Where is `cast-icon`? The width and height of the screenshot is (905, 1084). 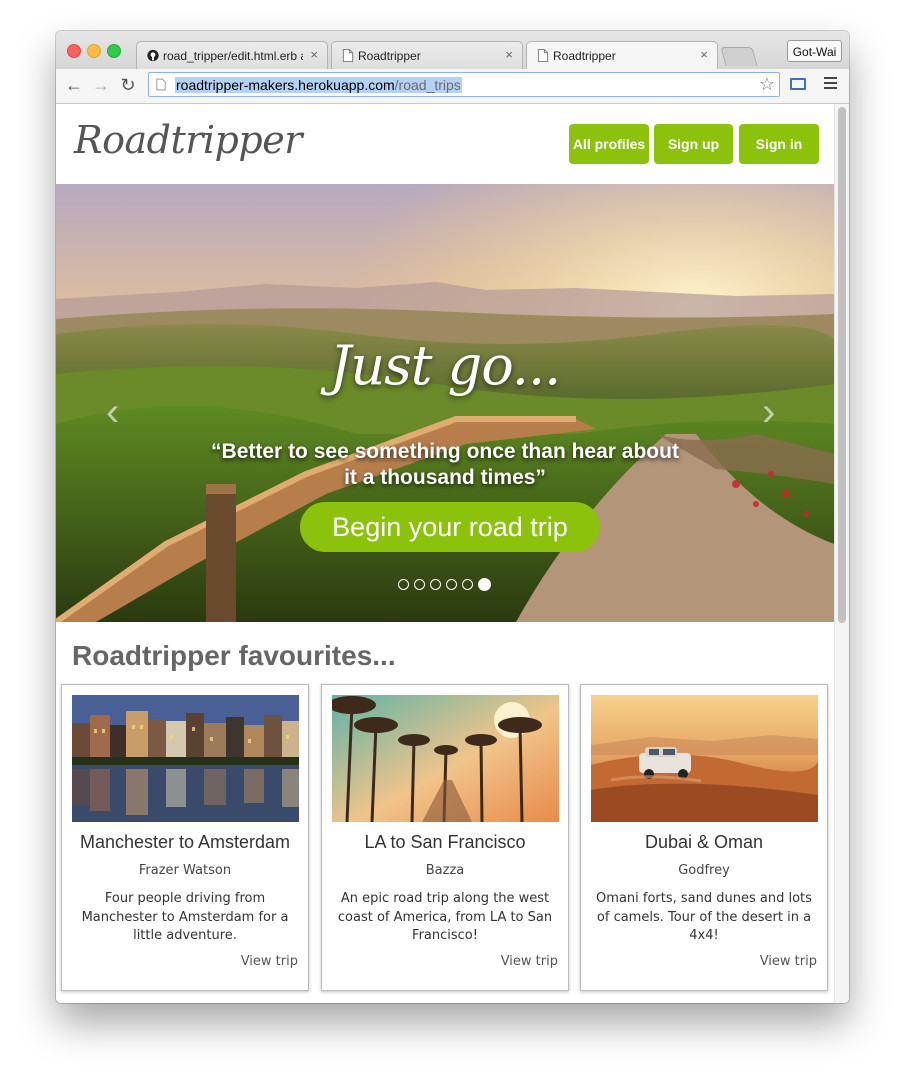 cast-icon is located at coordinates (798, 84).